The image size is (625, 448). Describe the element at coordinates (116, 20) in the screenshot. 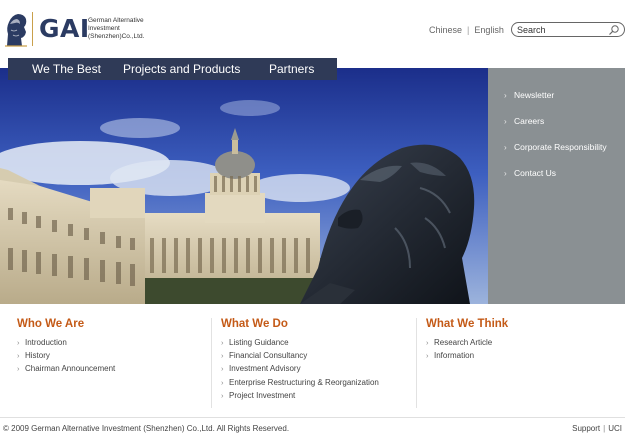

I see `logo-sub-line: German Alternative` at that location.